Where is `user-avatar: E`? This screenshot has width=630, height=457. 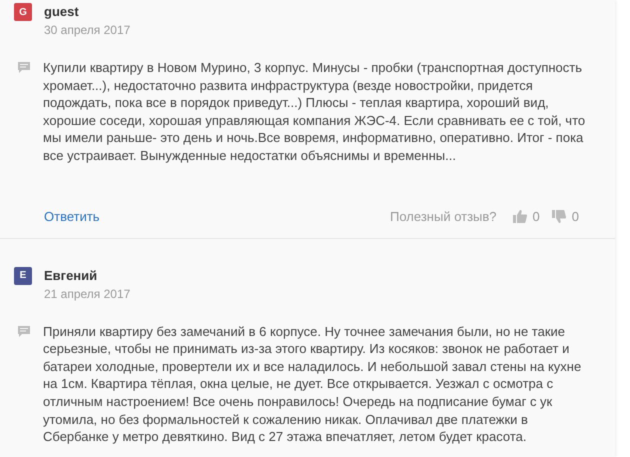
user-avatar: E is located at coordinates (23, 275).